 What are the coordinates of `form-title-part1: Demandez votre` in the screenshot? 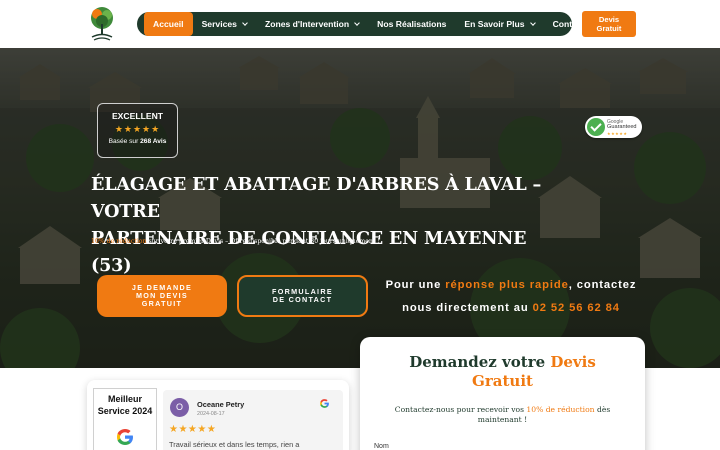 It's located at (480, 362).